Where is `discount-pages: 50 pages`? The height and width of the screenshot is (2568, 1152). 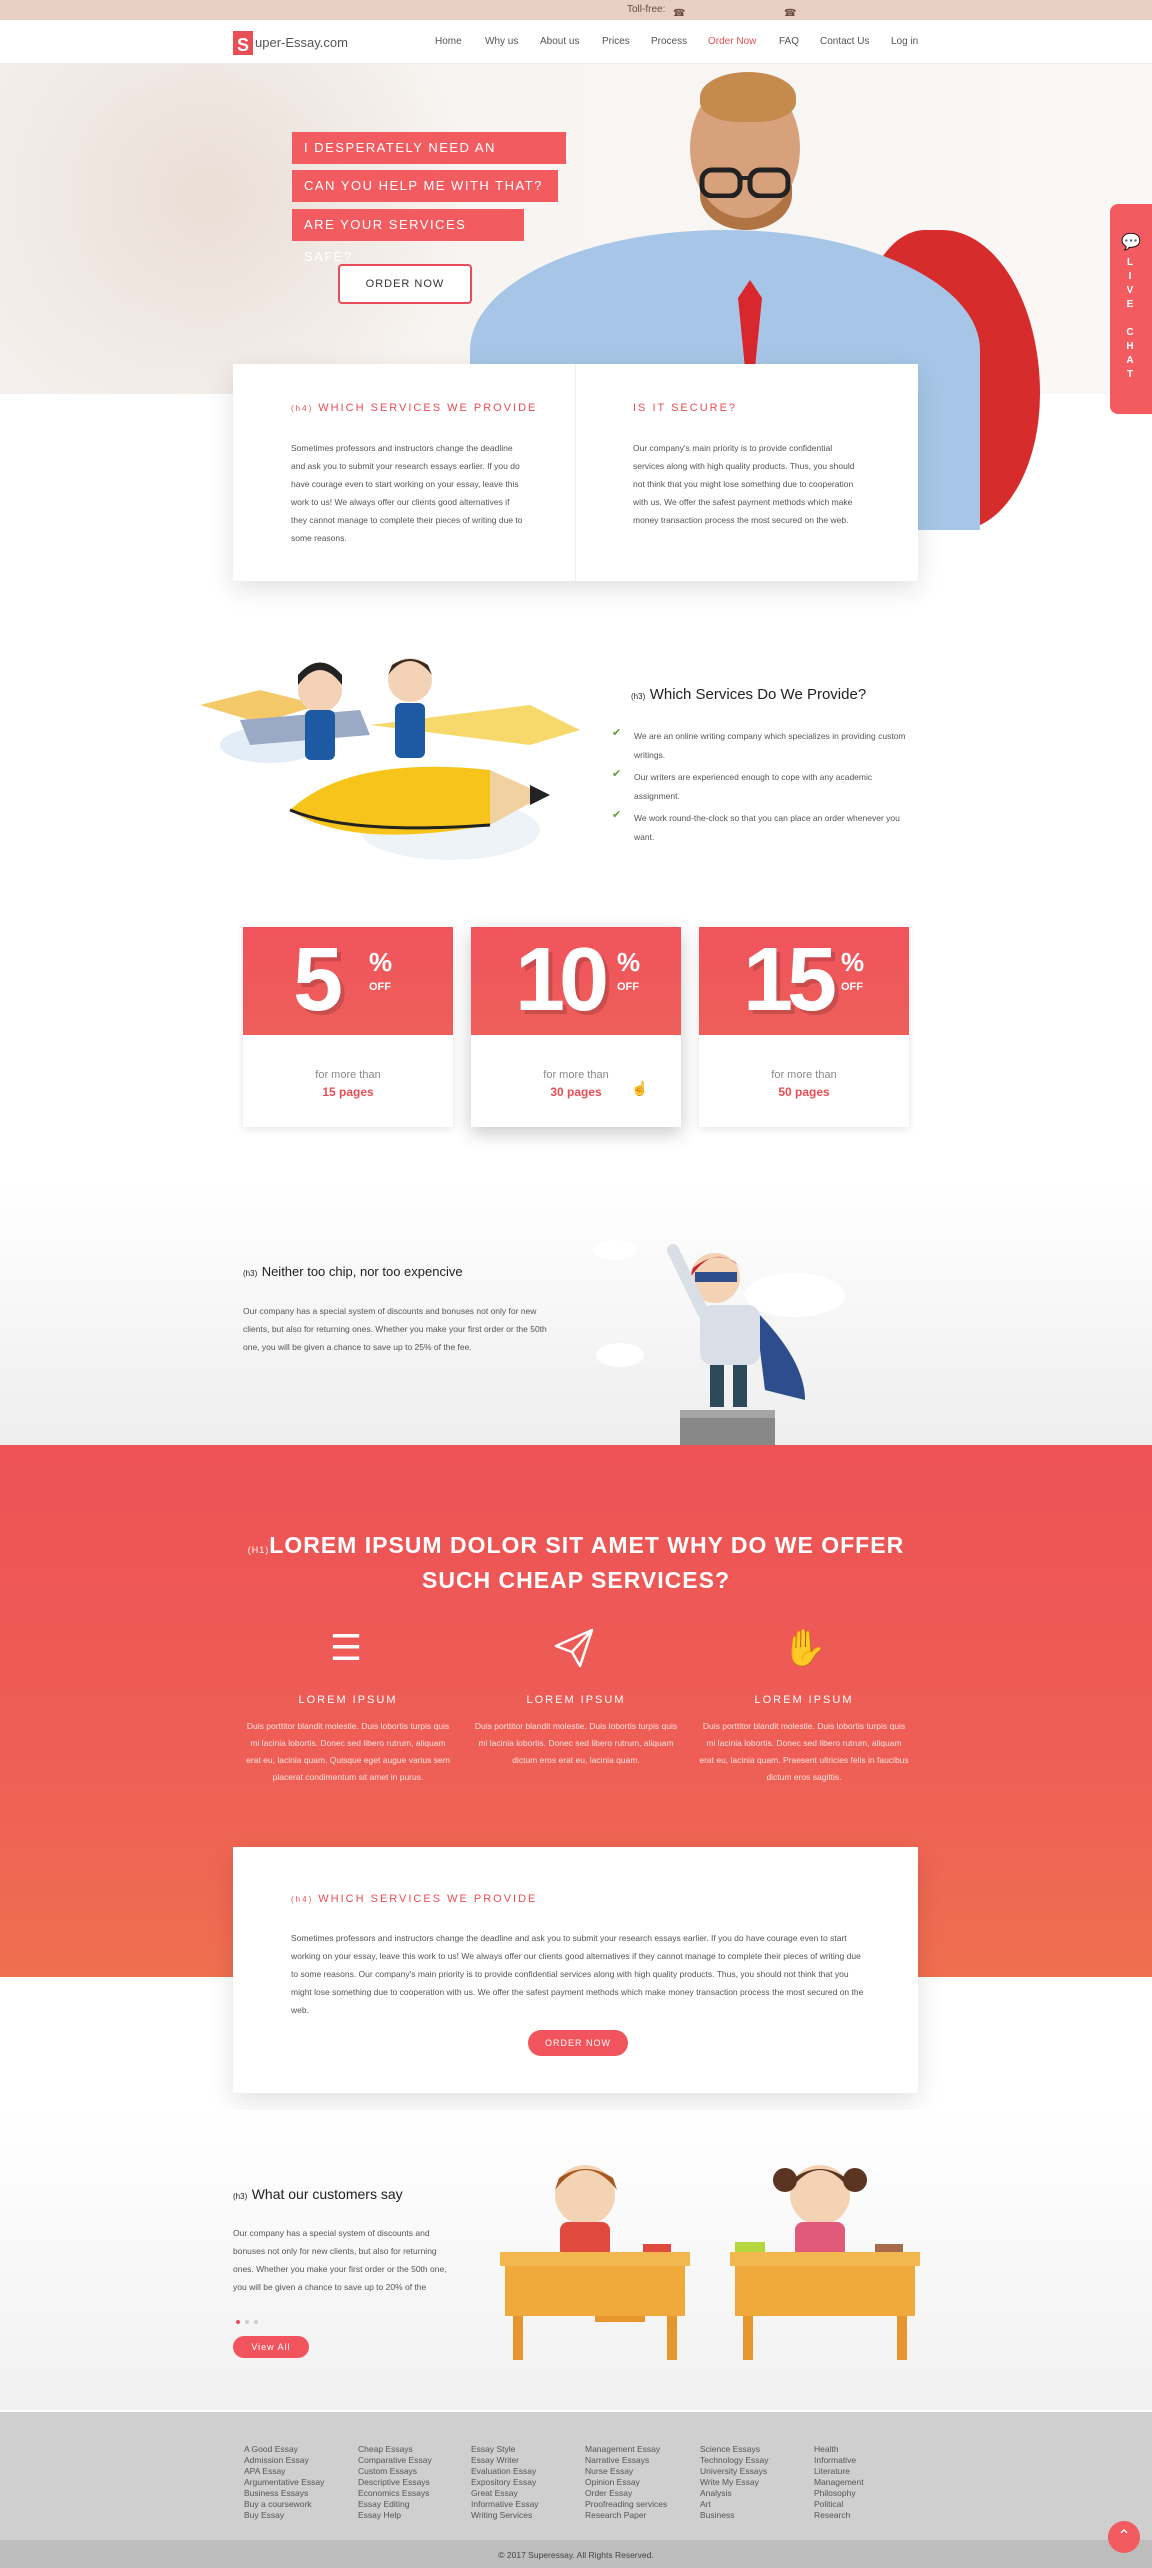
discount-pages: 50 pages is located at coordinates (804, 1092).